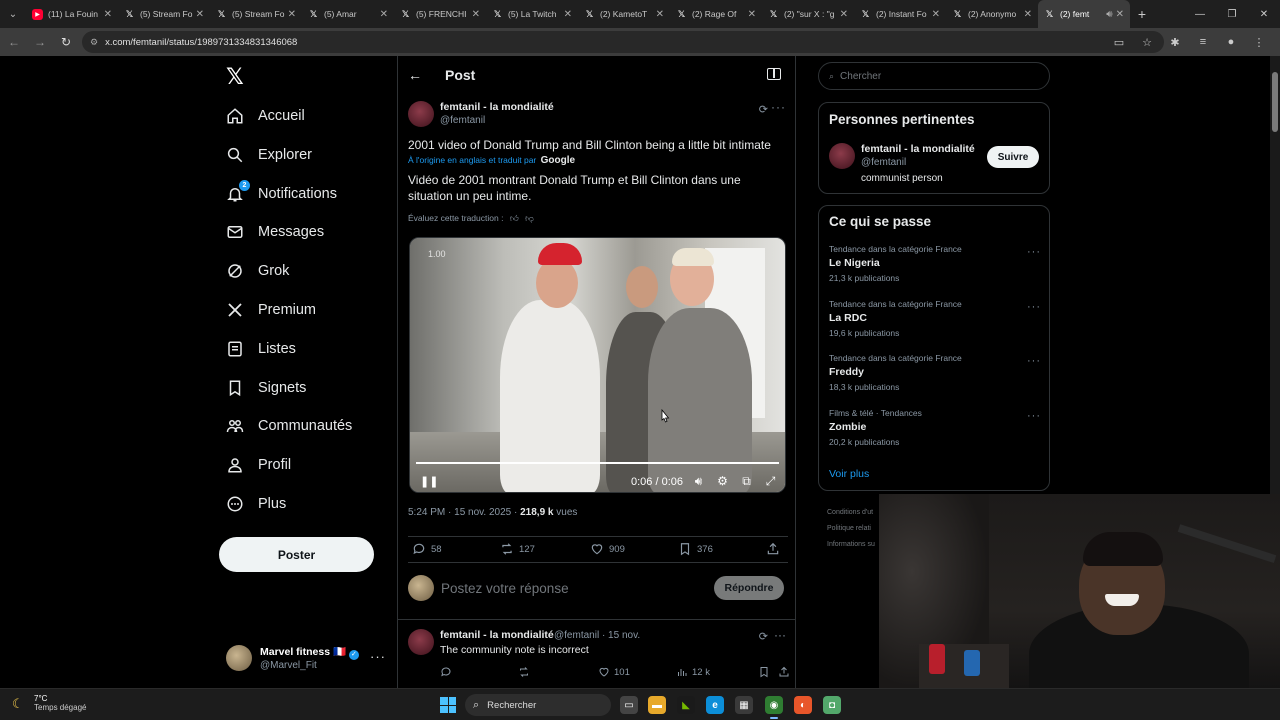 The width and height of the screenshot is (1280, 720). What do you see at coordinates (746, 481) in the screenshot?
I see `pip-icon: ⧉` at bounding box center [746, 481].